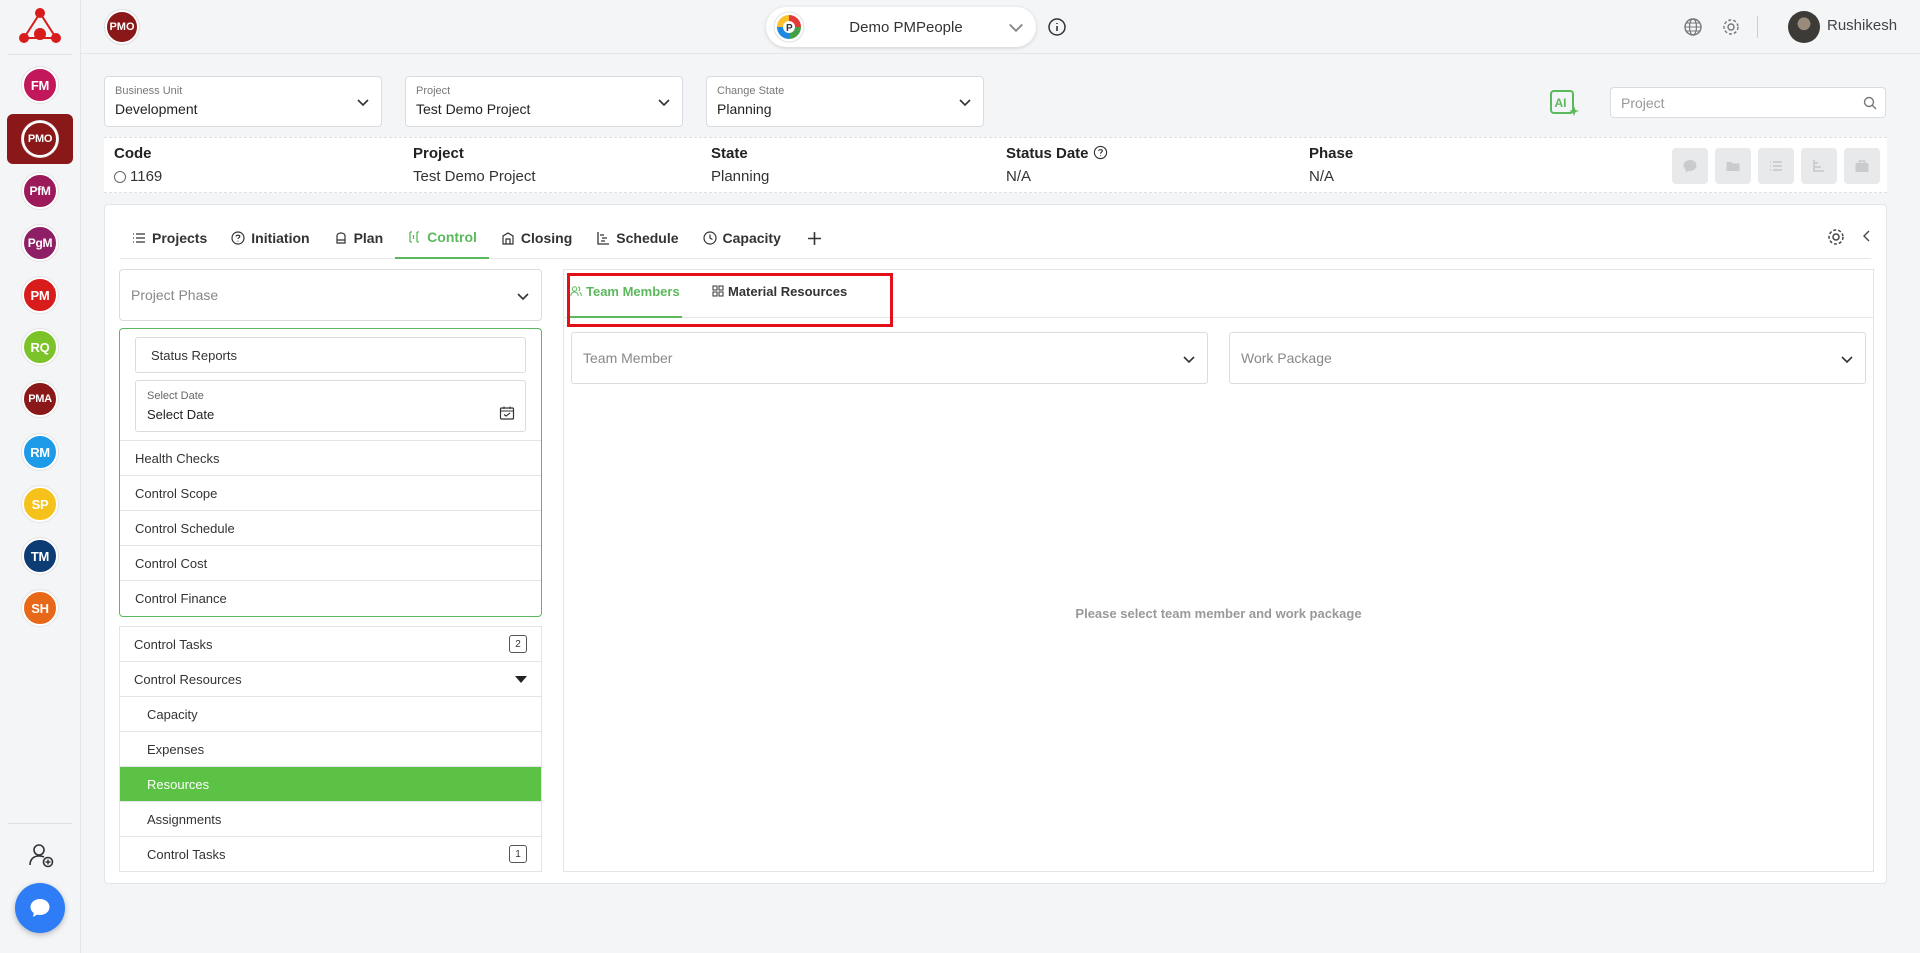  I want to click on project-phase-placeholder: Project Phase, so click(175, 295).